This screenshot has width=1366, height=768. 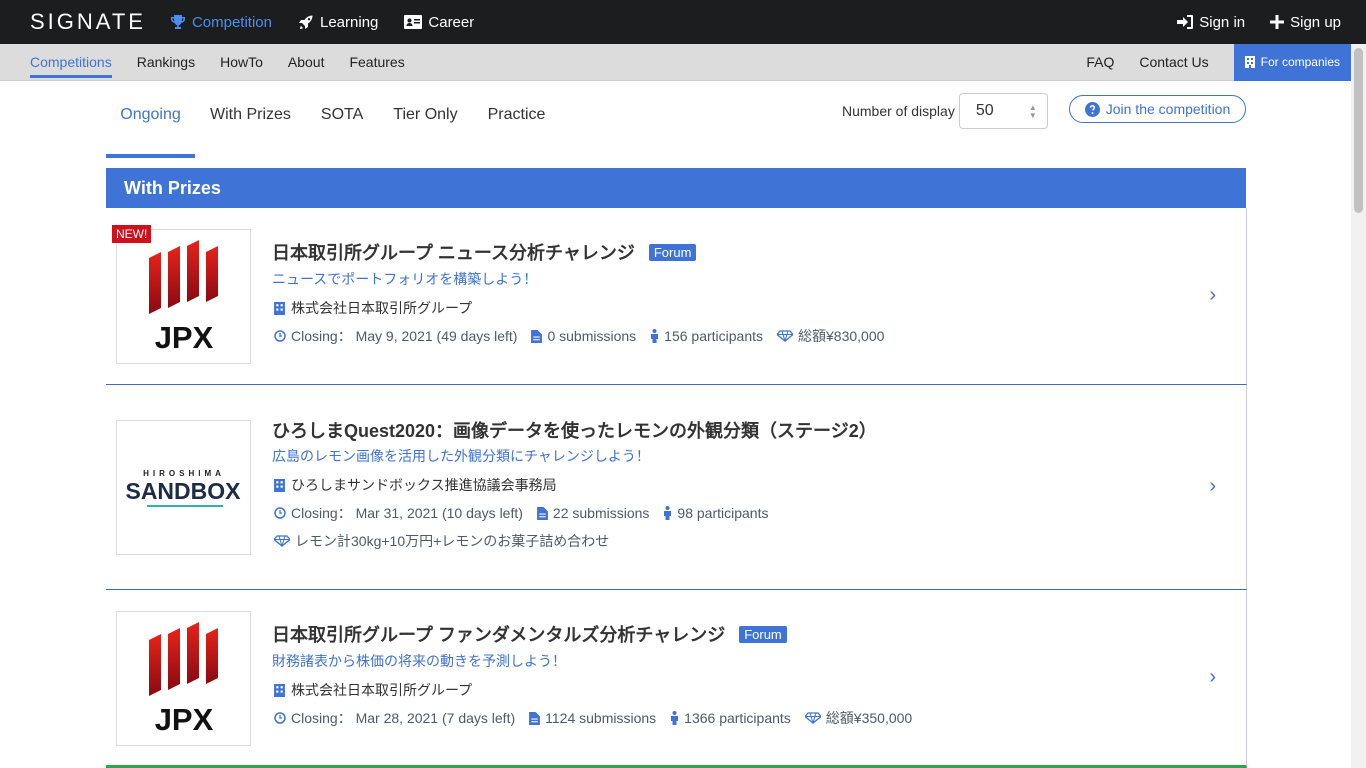 I want to click on prize-info: レモン計30kg+10万円+レモンのお菓子詰め合わせ, so click(x=441, y=541).